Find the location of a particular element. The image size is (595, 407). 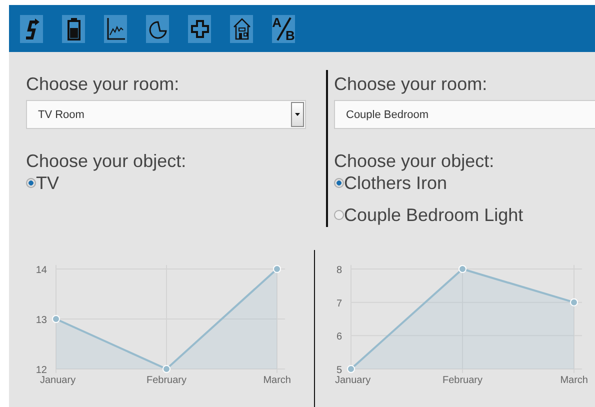

pie-chart-icon is located at coordinates (158, 28).